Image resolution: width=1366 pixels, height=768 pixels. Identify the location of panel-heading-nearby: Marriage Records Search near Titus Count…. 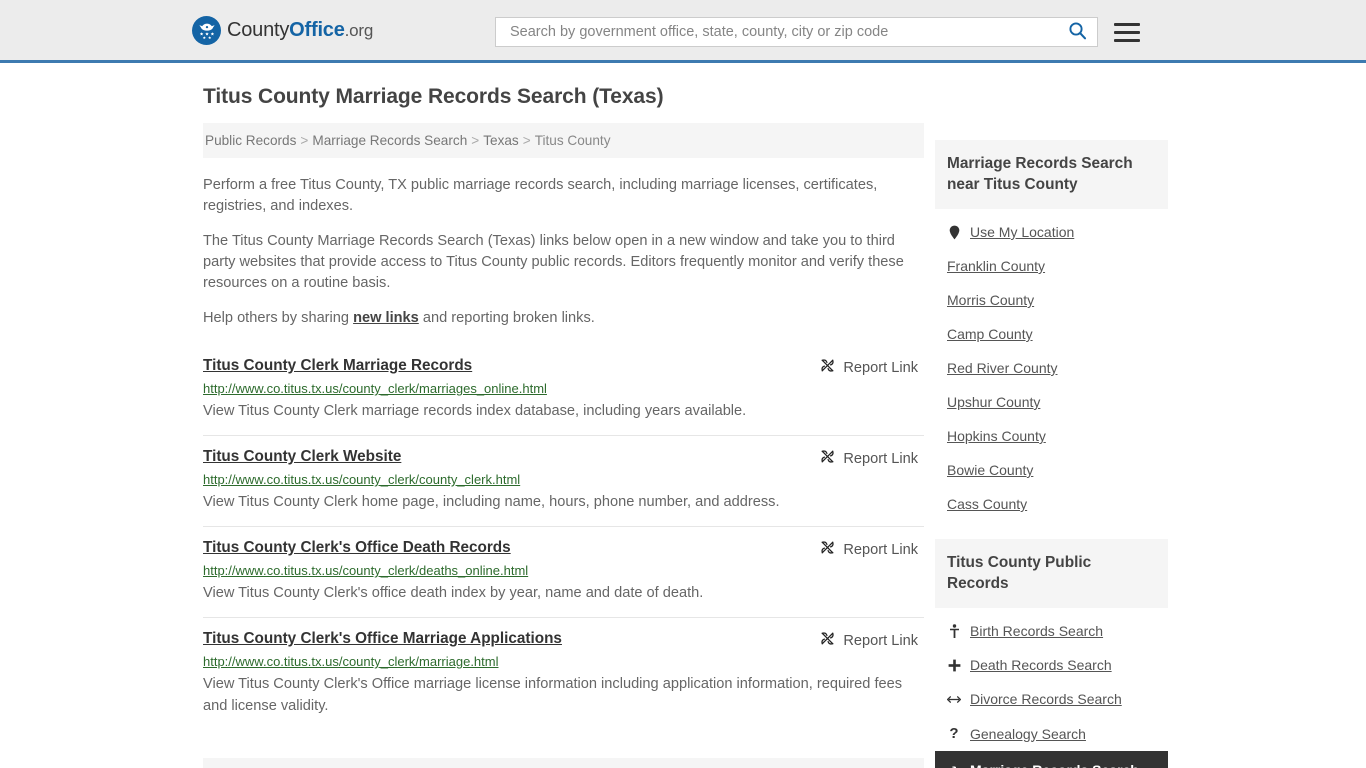
(1051, 174).